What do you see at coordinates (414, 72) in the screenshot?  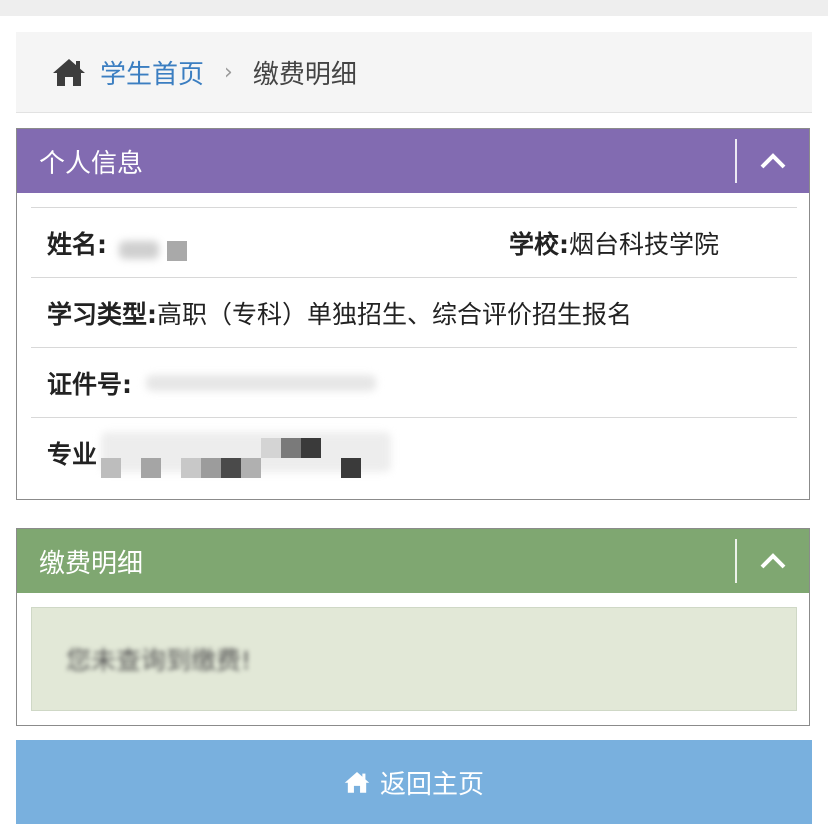 I see `breadcrumb: 学生首页 › 缴费明细` at bounding box center [414, 72].